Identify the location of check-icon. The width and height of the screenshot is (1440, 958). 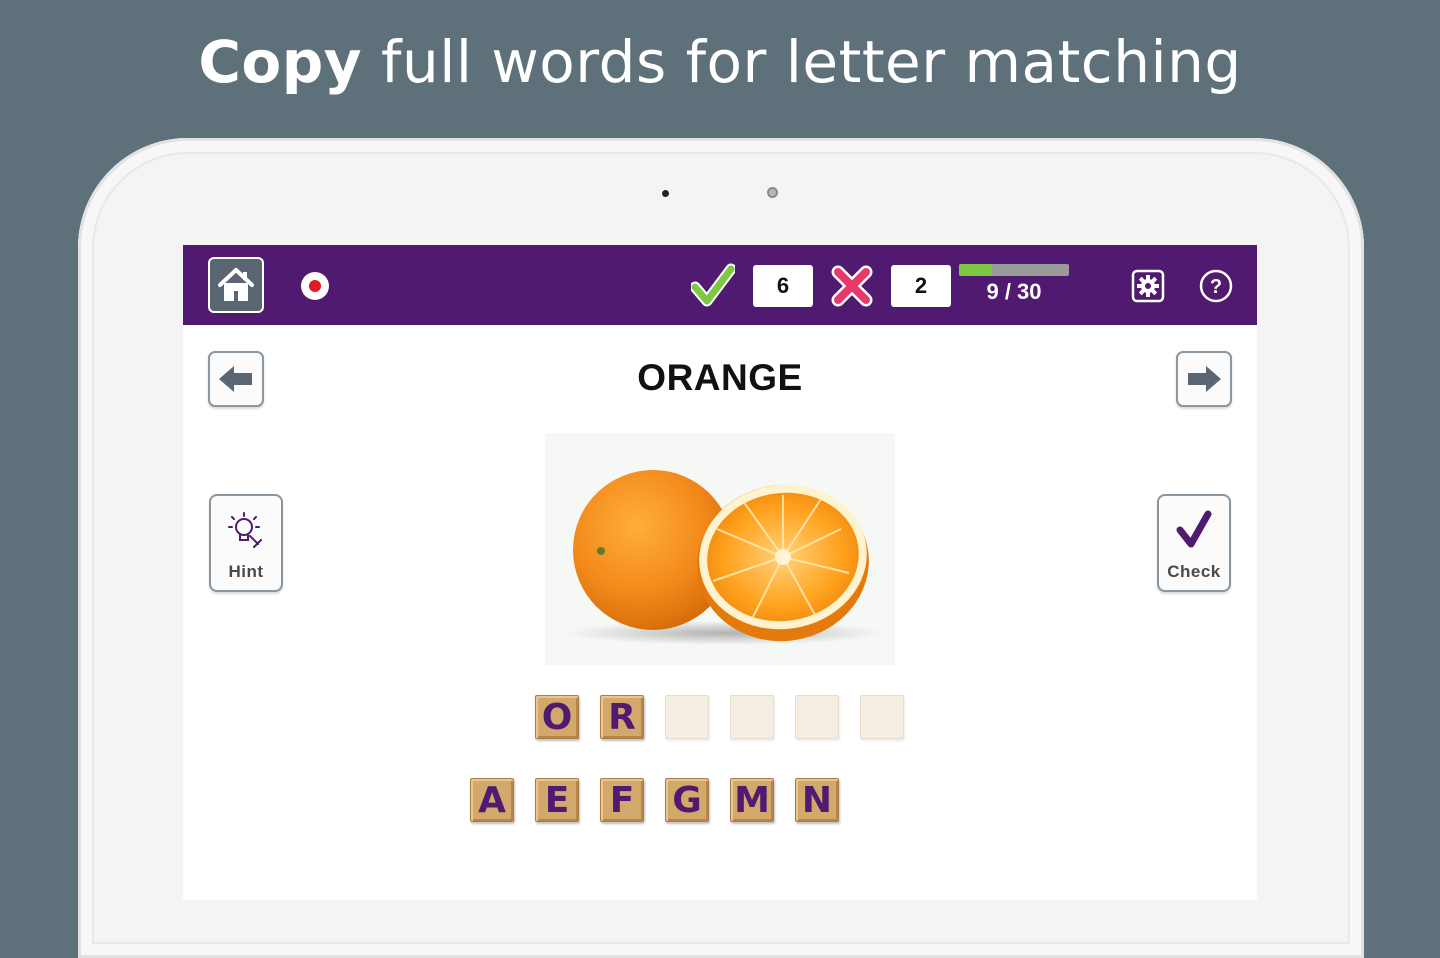
(1194, 529).